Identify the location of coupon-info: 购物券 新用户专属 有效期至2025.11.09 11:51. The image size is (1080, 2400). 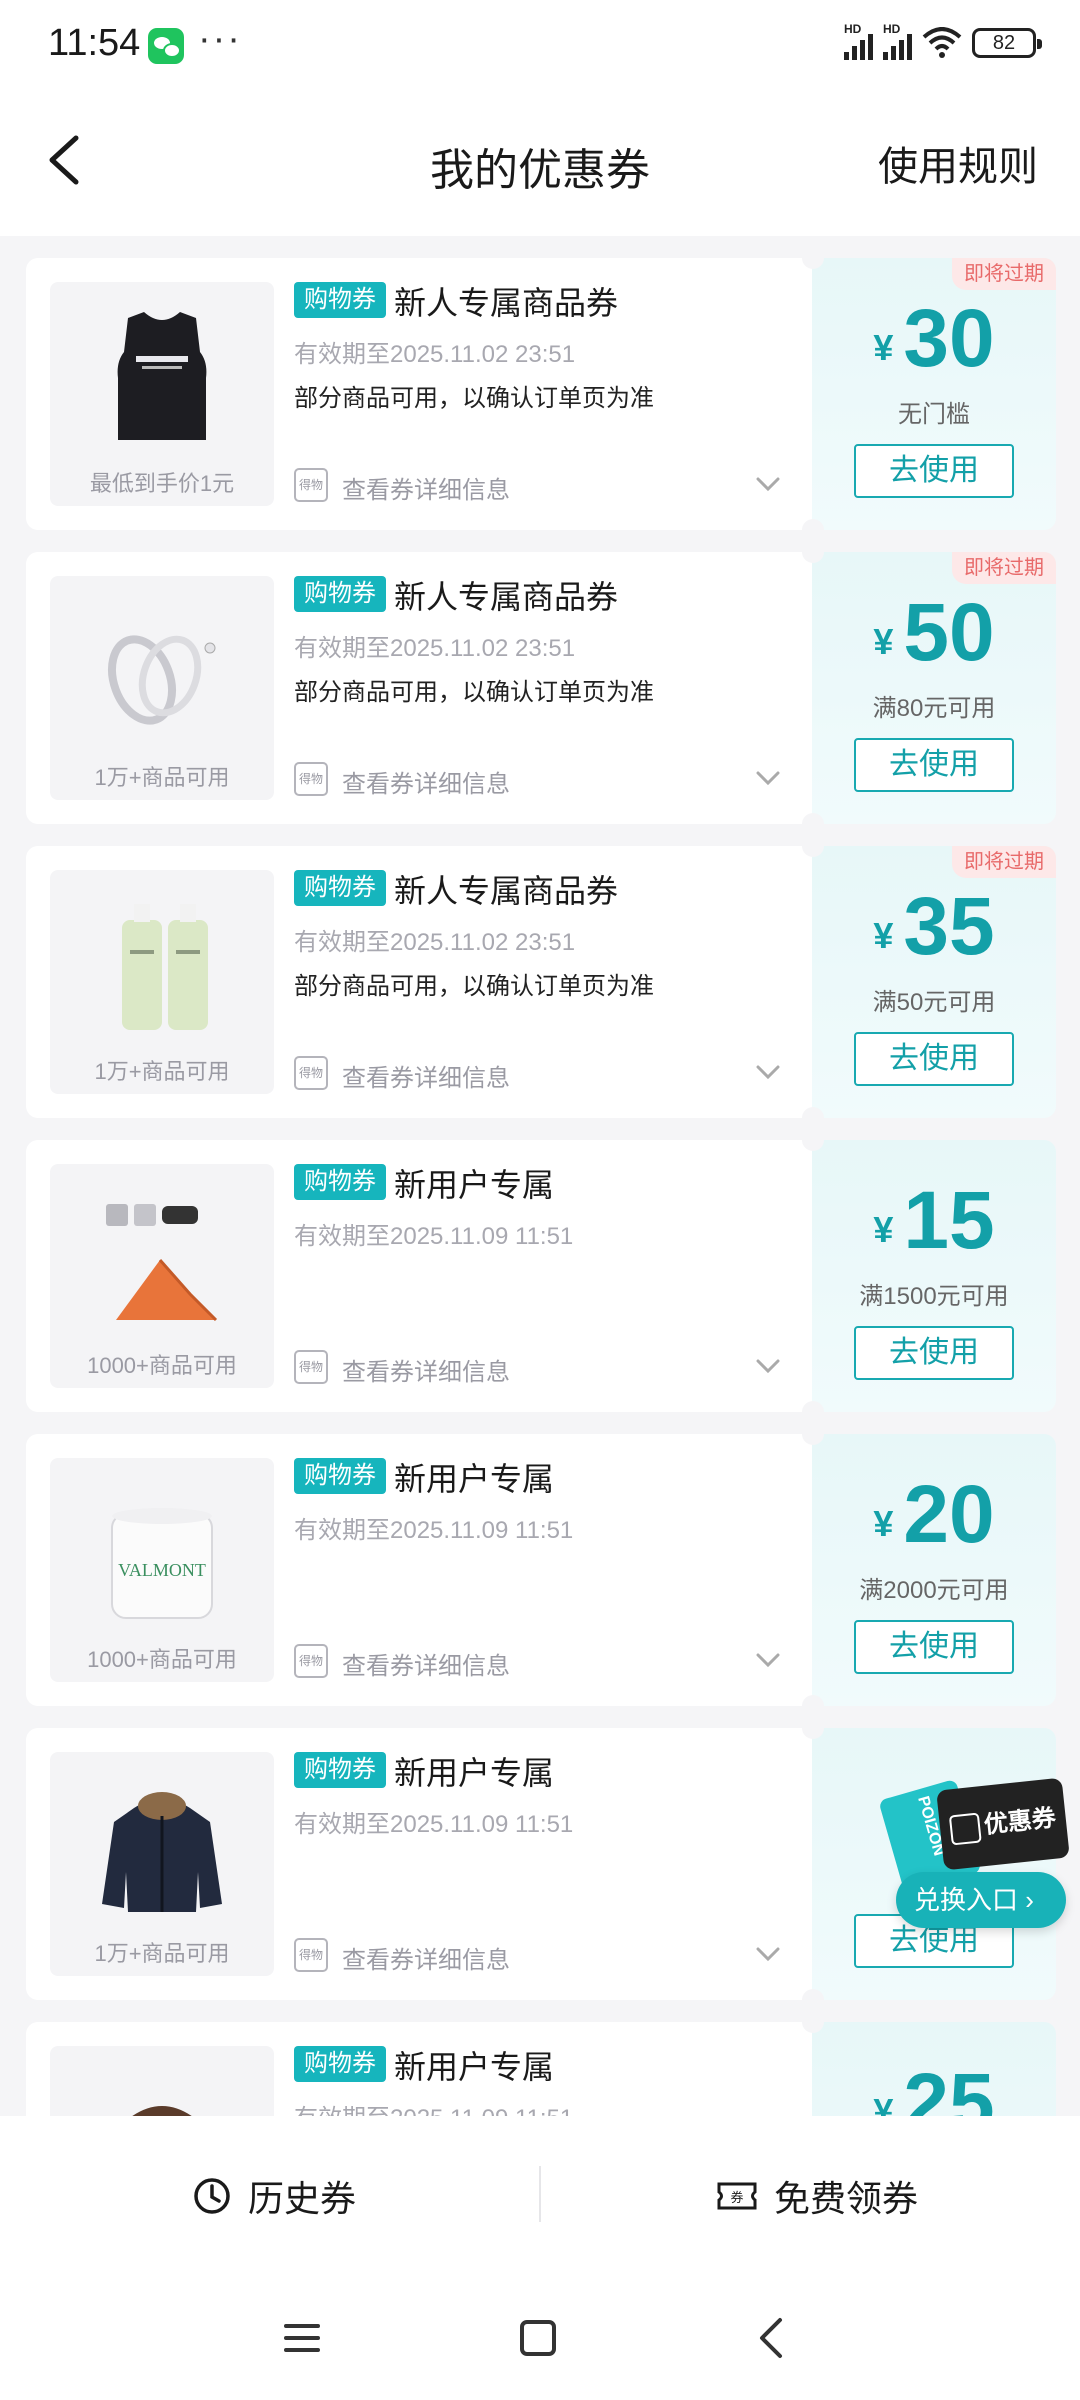
(419, 2069).